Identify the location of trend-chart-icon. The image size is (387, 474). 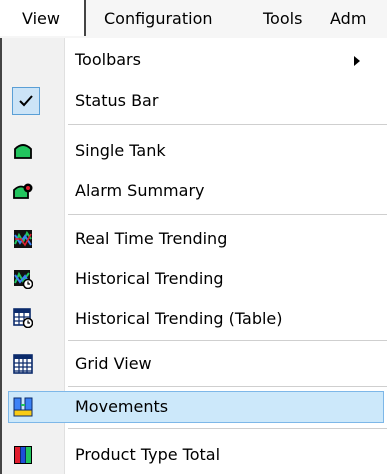
(23, 239).